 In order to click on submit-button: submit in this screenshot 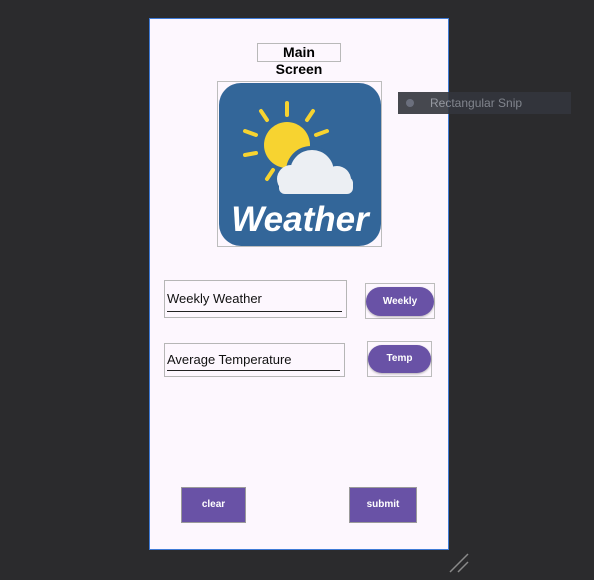, I will do `click(383, 505)`.